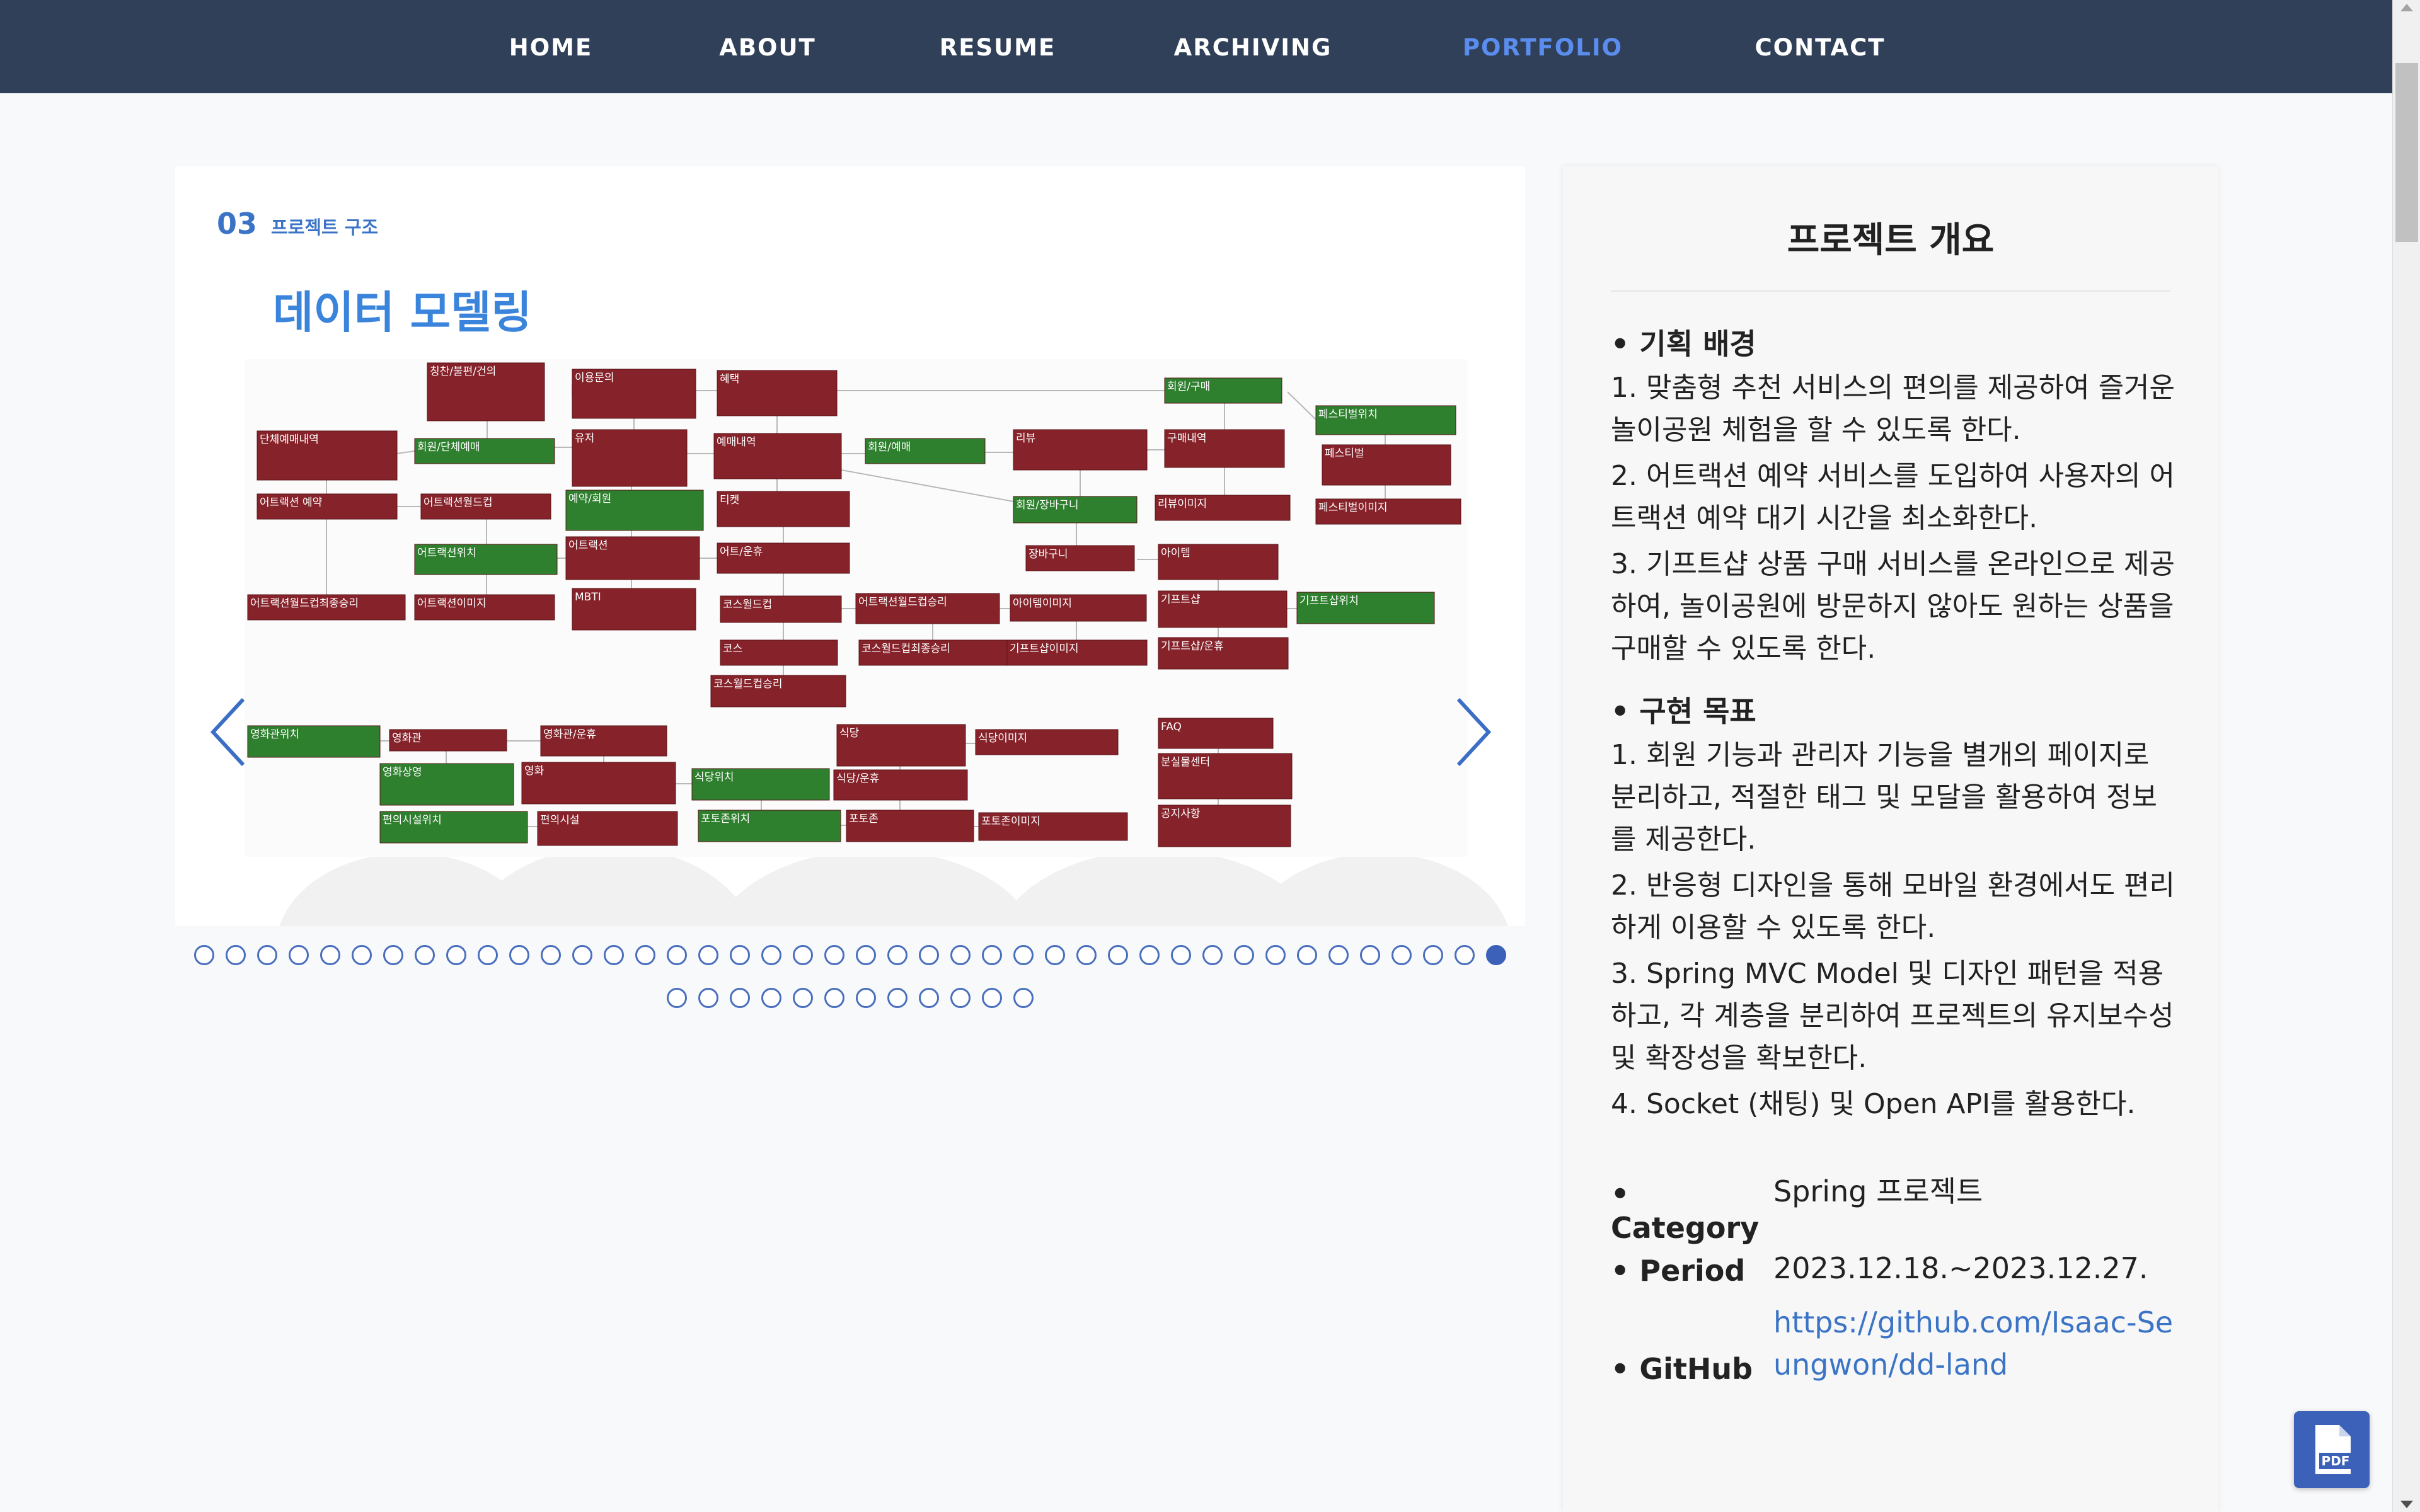 This screenshot has height=1512, width=2420. I want to click on erd-table: 코스월드컵승리, so click(778, 691).